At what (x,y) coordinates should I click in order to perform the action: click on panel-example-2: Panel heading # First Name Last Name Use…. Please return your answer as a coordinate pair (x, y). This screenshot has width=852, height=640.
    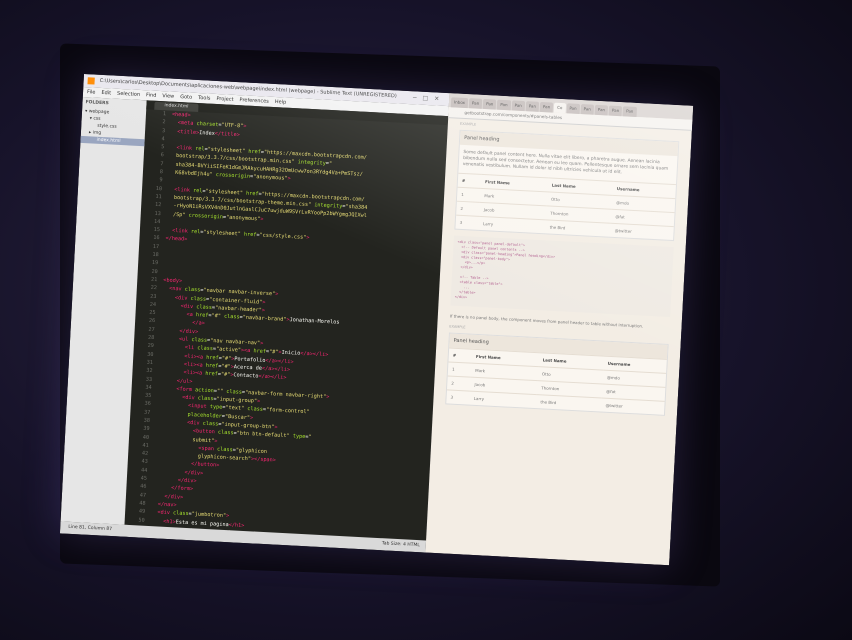
    Looking at the image, I should click on (557, 374).